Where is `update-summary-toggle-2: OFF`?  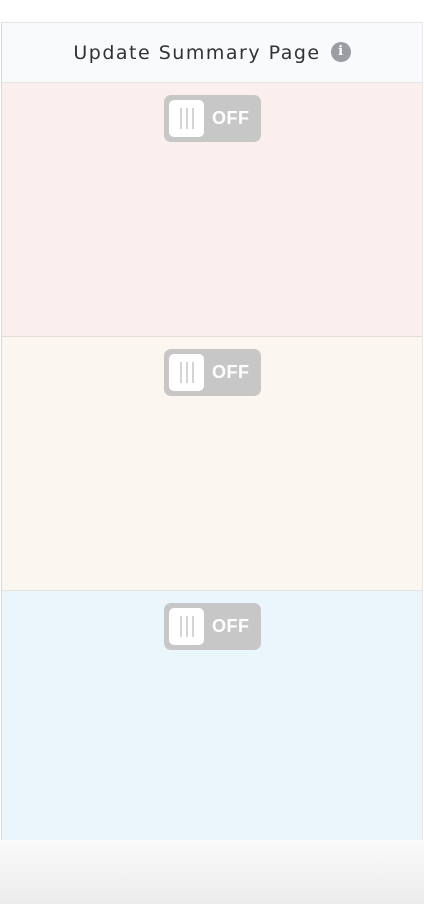
update-summary-toggle-2: OFF is located at coordinates (212, 372).